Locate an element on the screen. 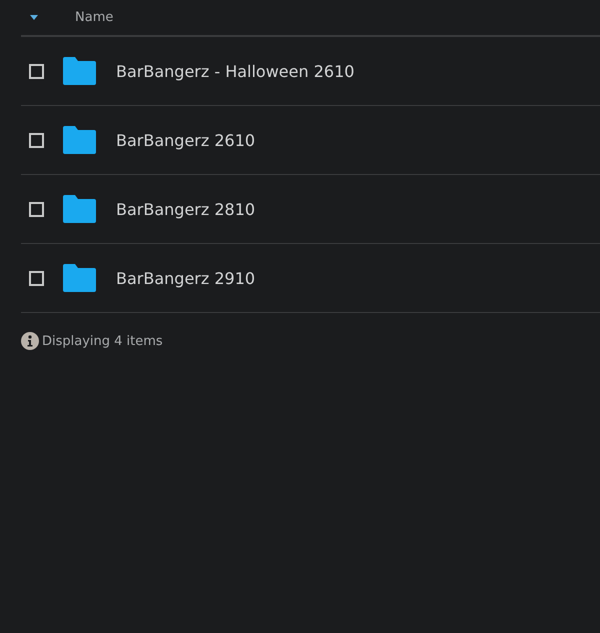 The image size is (600, 633). folder-name: BarBangerz 2810 is located at coordinates (186, 209).